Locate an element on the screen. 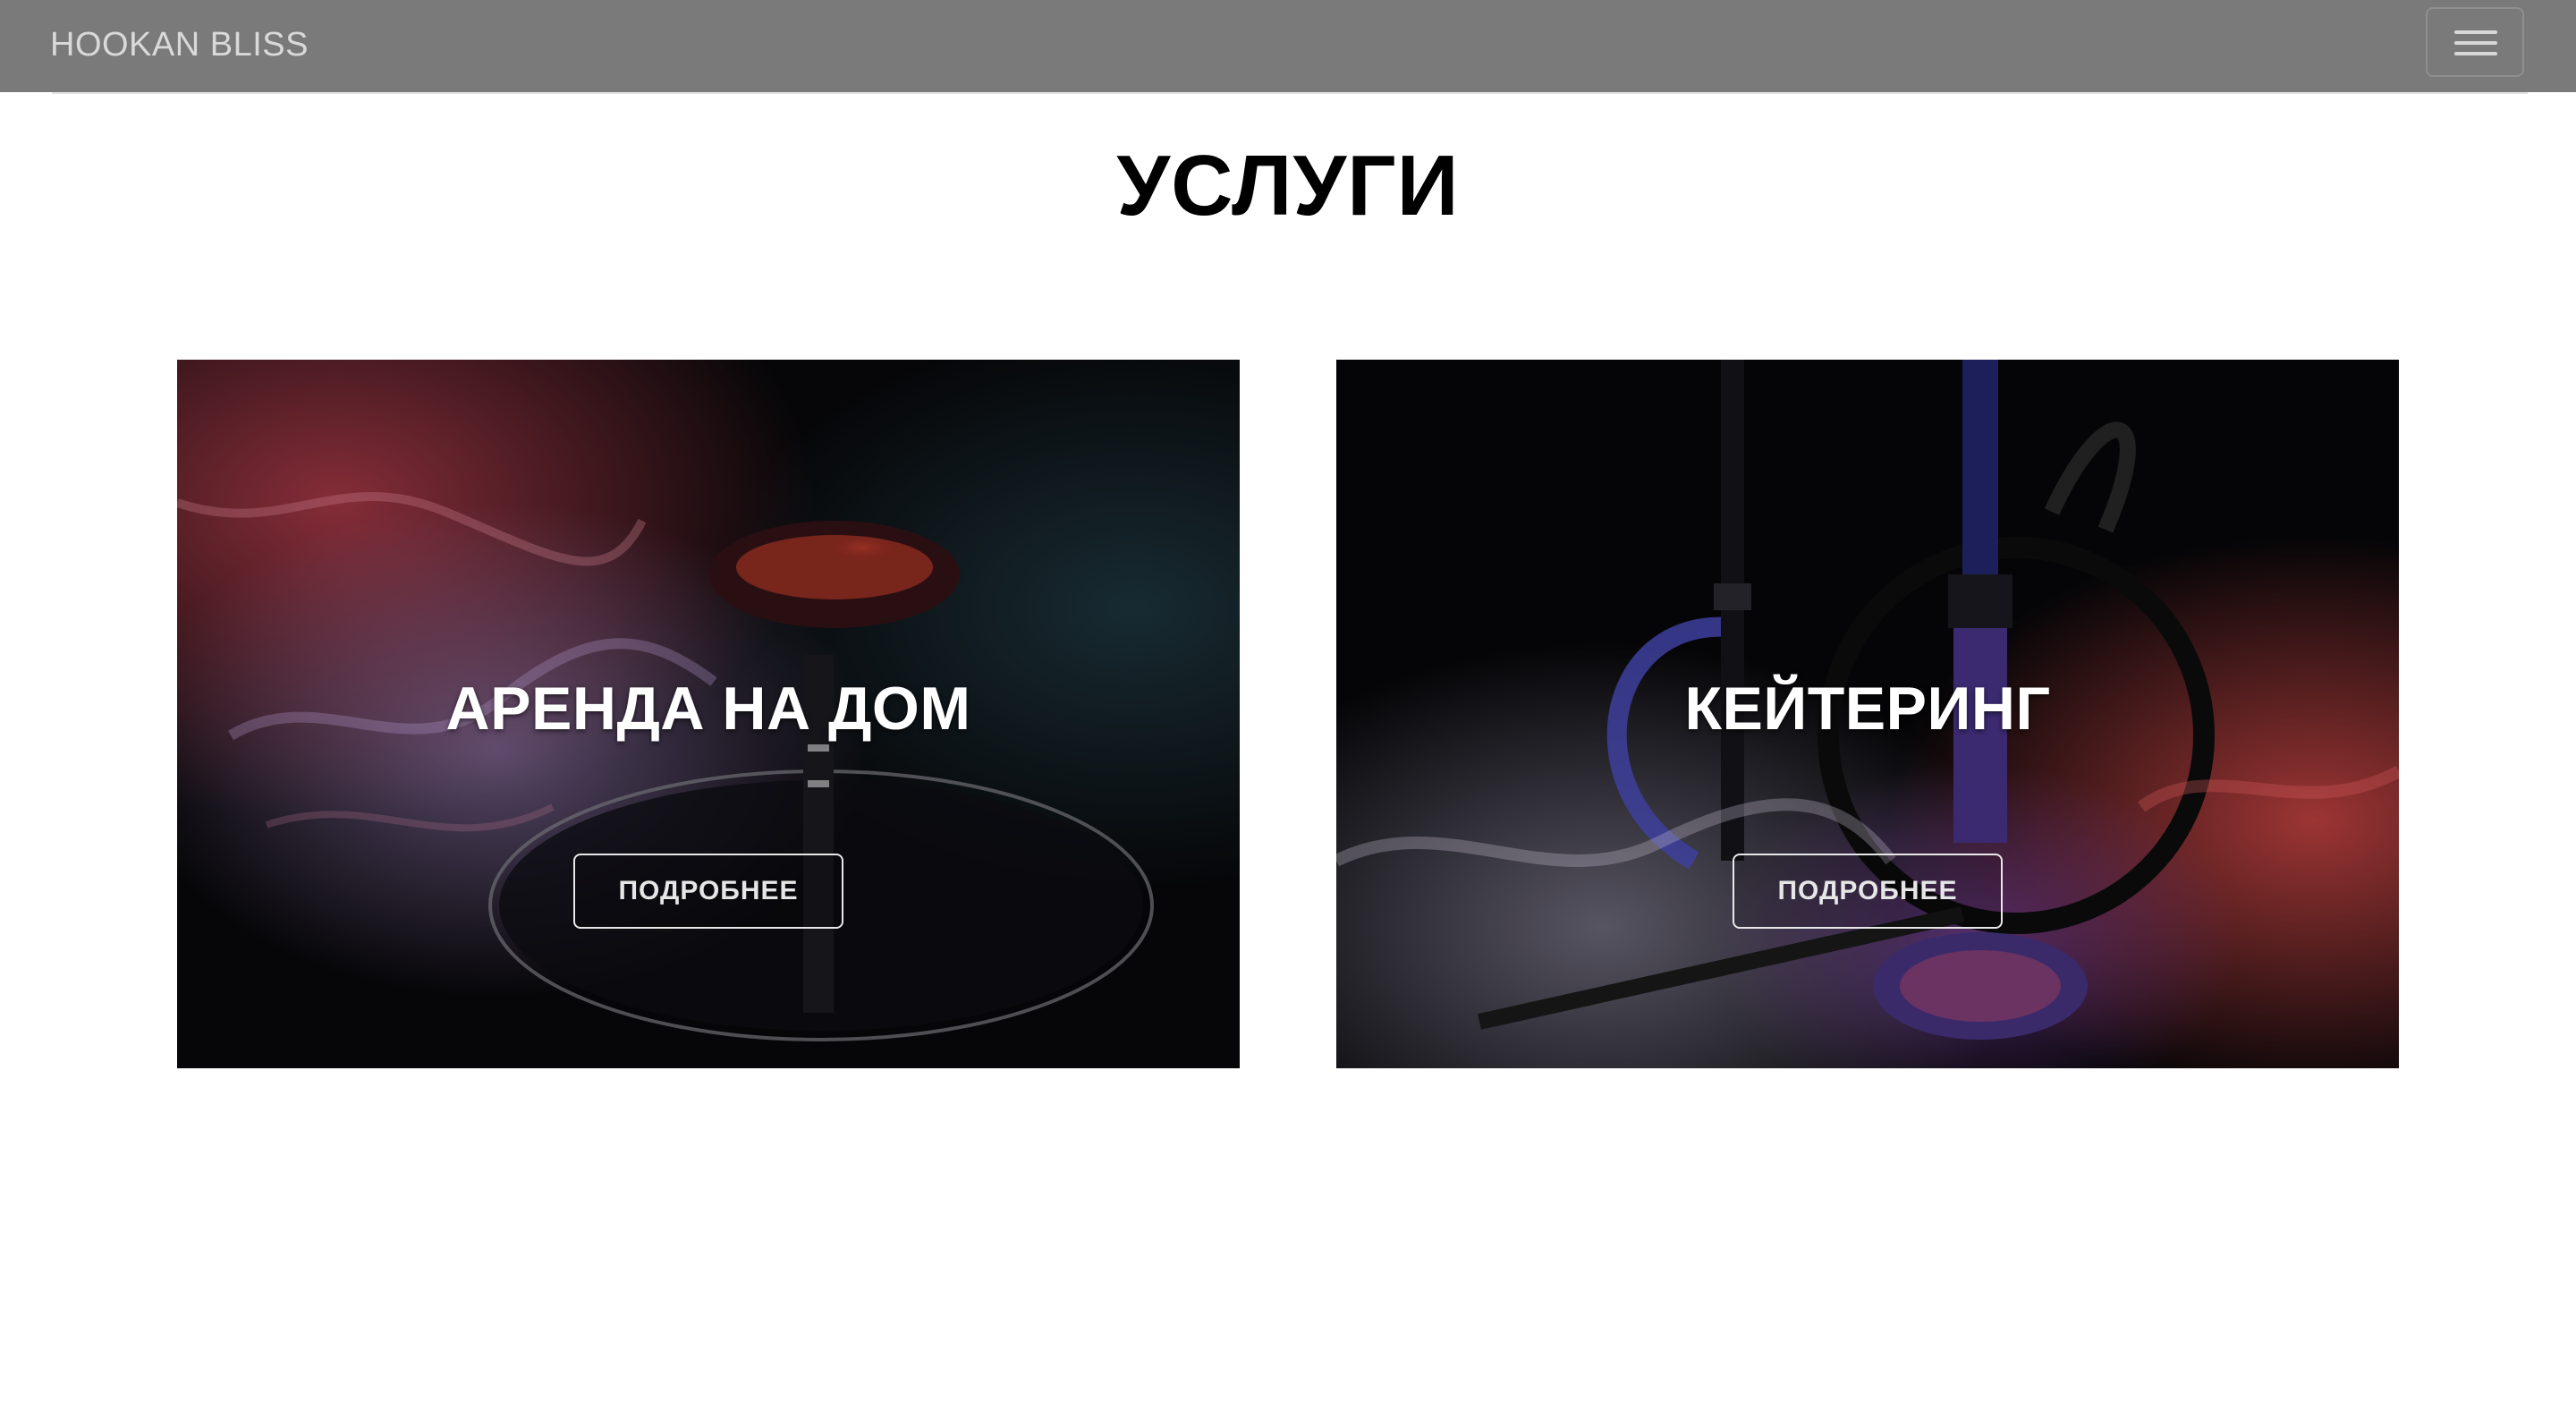 This screenshot has width=2576, height=1419. brand-logo-link: HOOKAN BLISS is located at coordinates (179, 44).